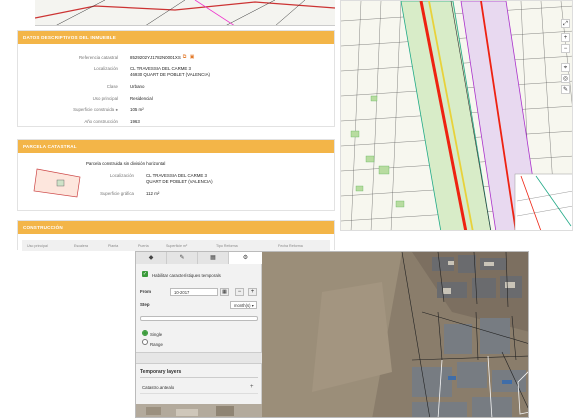 The height and width of the screenshot is (418, 588). I want to click on clase-value: Urbano, so click(137, 86).